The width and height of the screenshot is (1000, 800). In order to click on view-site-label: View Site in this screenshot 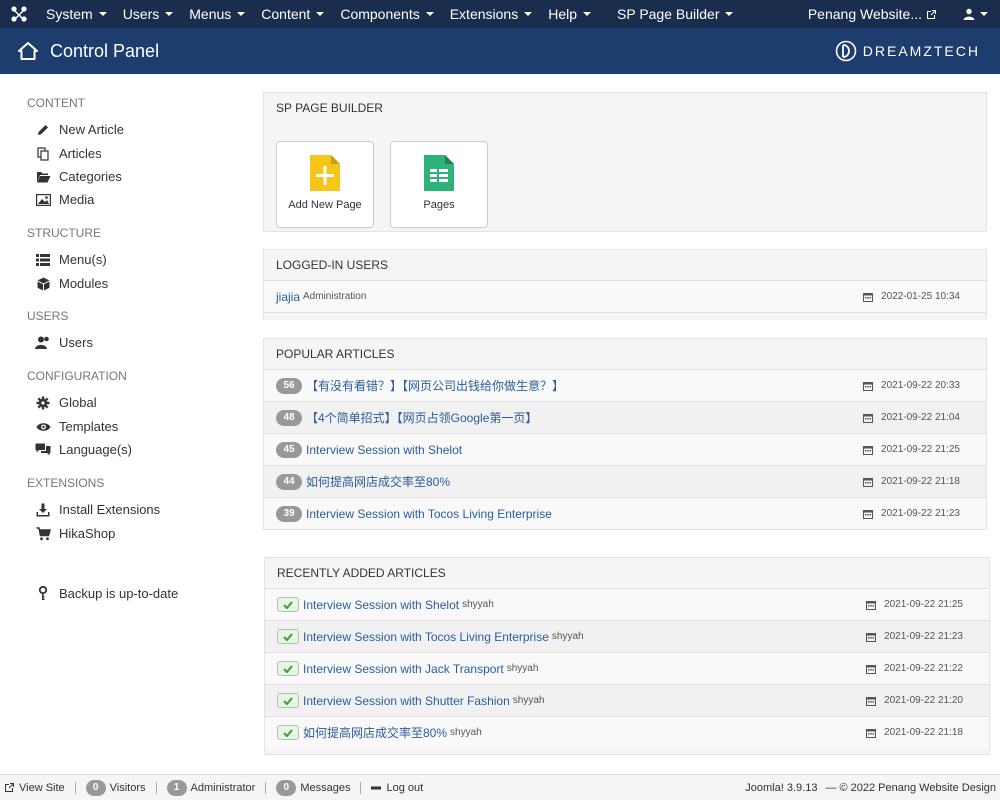, I will do `click(42, 787)`.